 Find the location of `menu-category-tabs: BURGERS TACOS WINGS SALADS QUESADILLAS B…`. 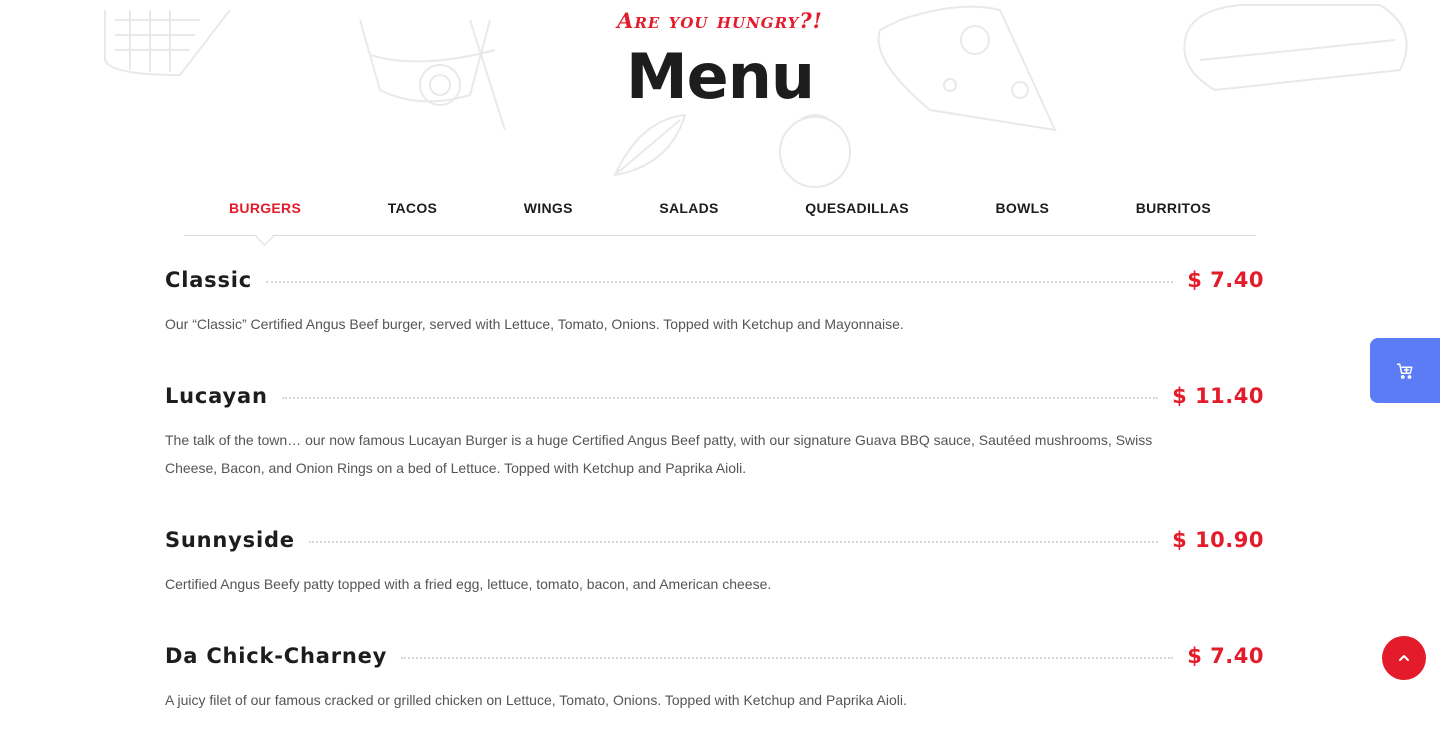

menu-category-tabs: BURGERS TACOS WINGS SALADS QUESADILLAS B… is located at coordinates (720, 211).